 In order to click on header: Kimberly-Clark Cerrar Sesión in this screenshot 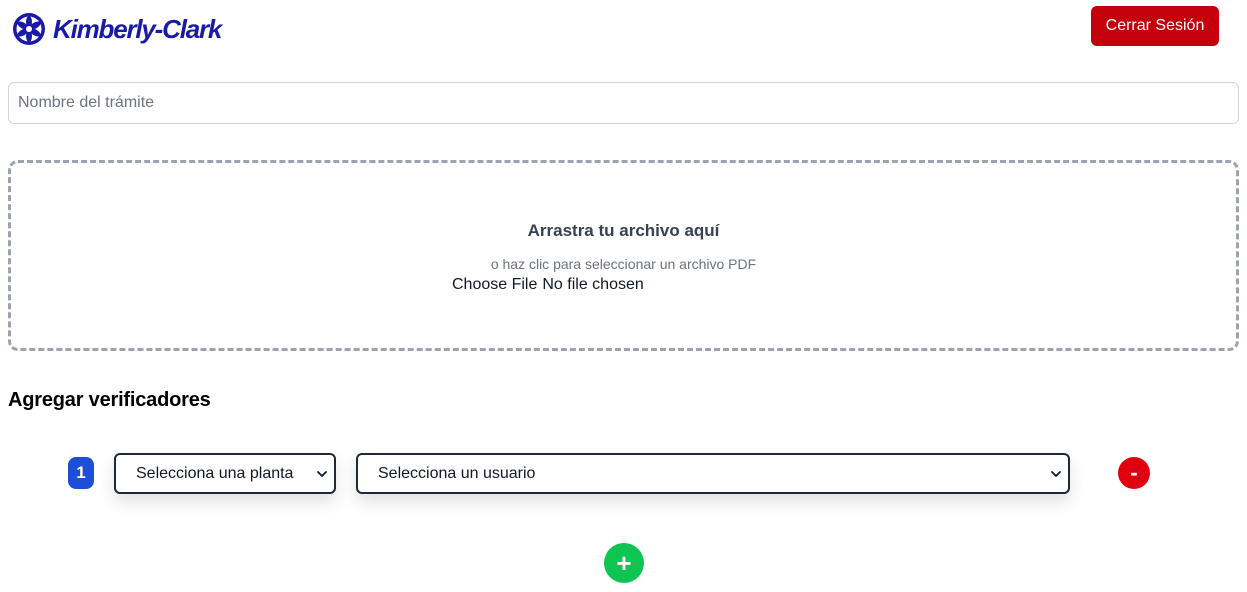, I will do `click(623, 30)`.